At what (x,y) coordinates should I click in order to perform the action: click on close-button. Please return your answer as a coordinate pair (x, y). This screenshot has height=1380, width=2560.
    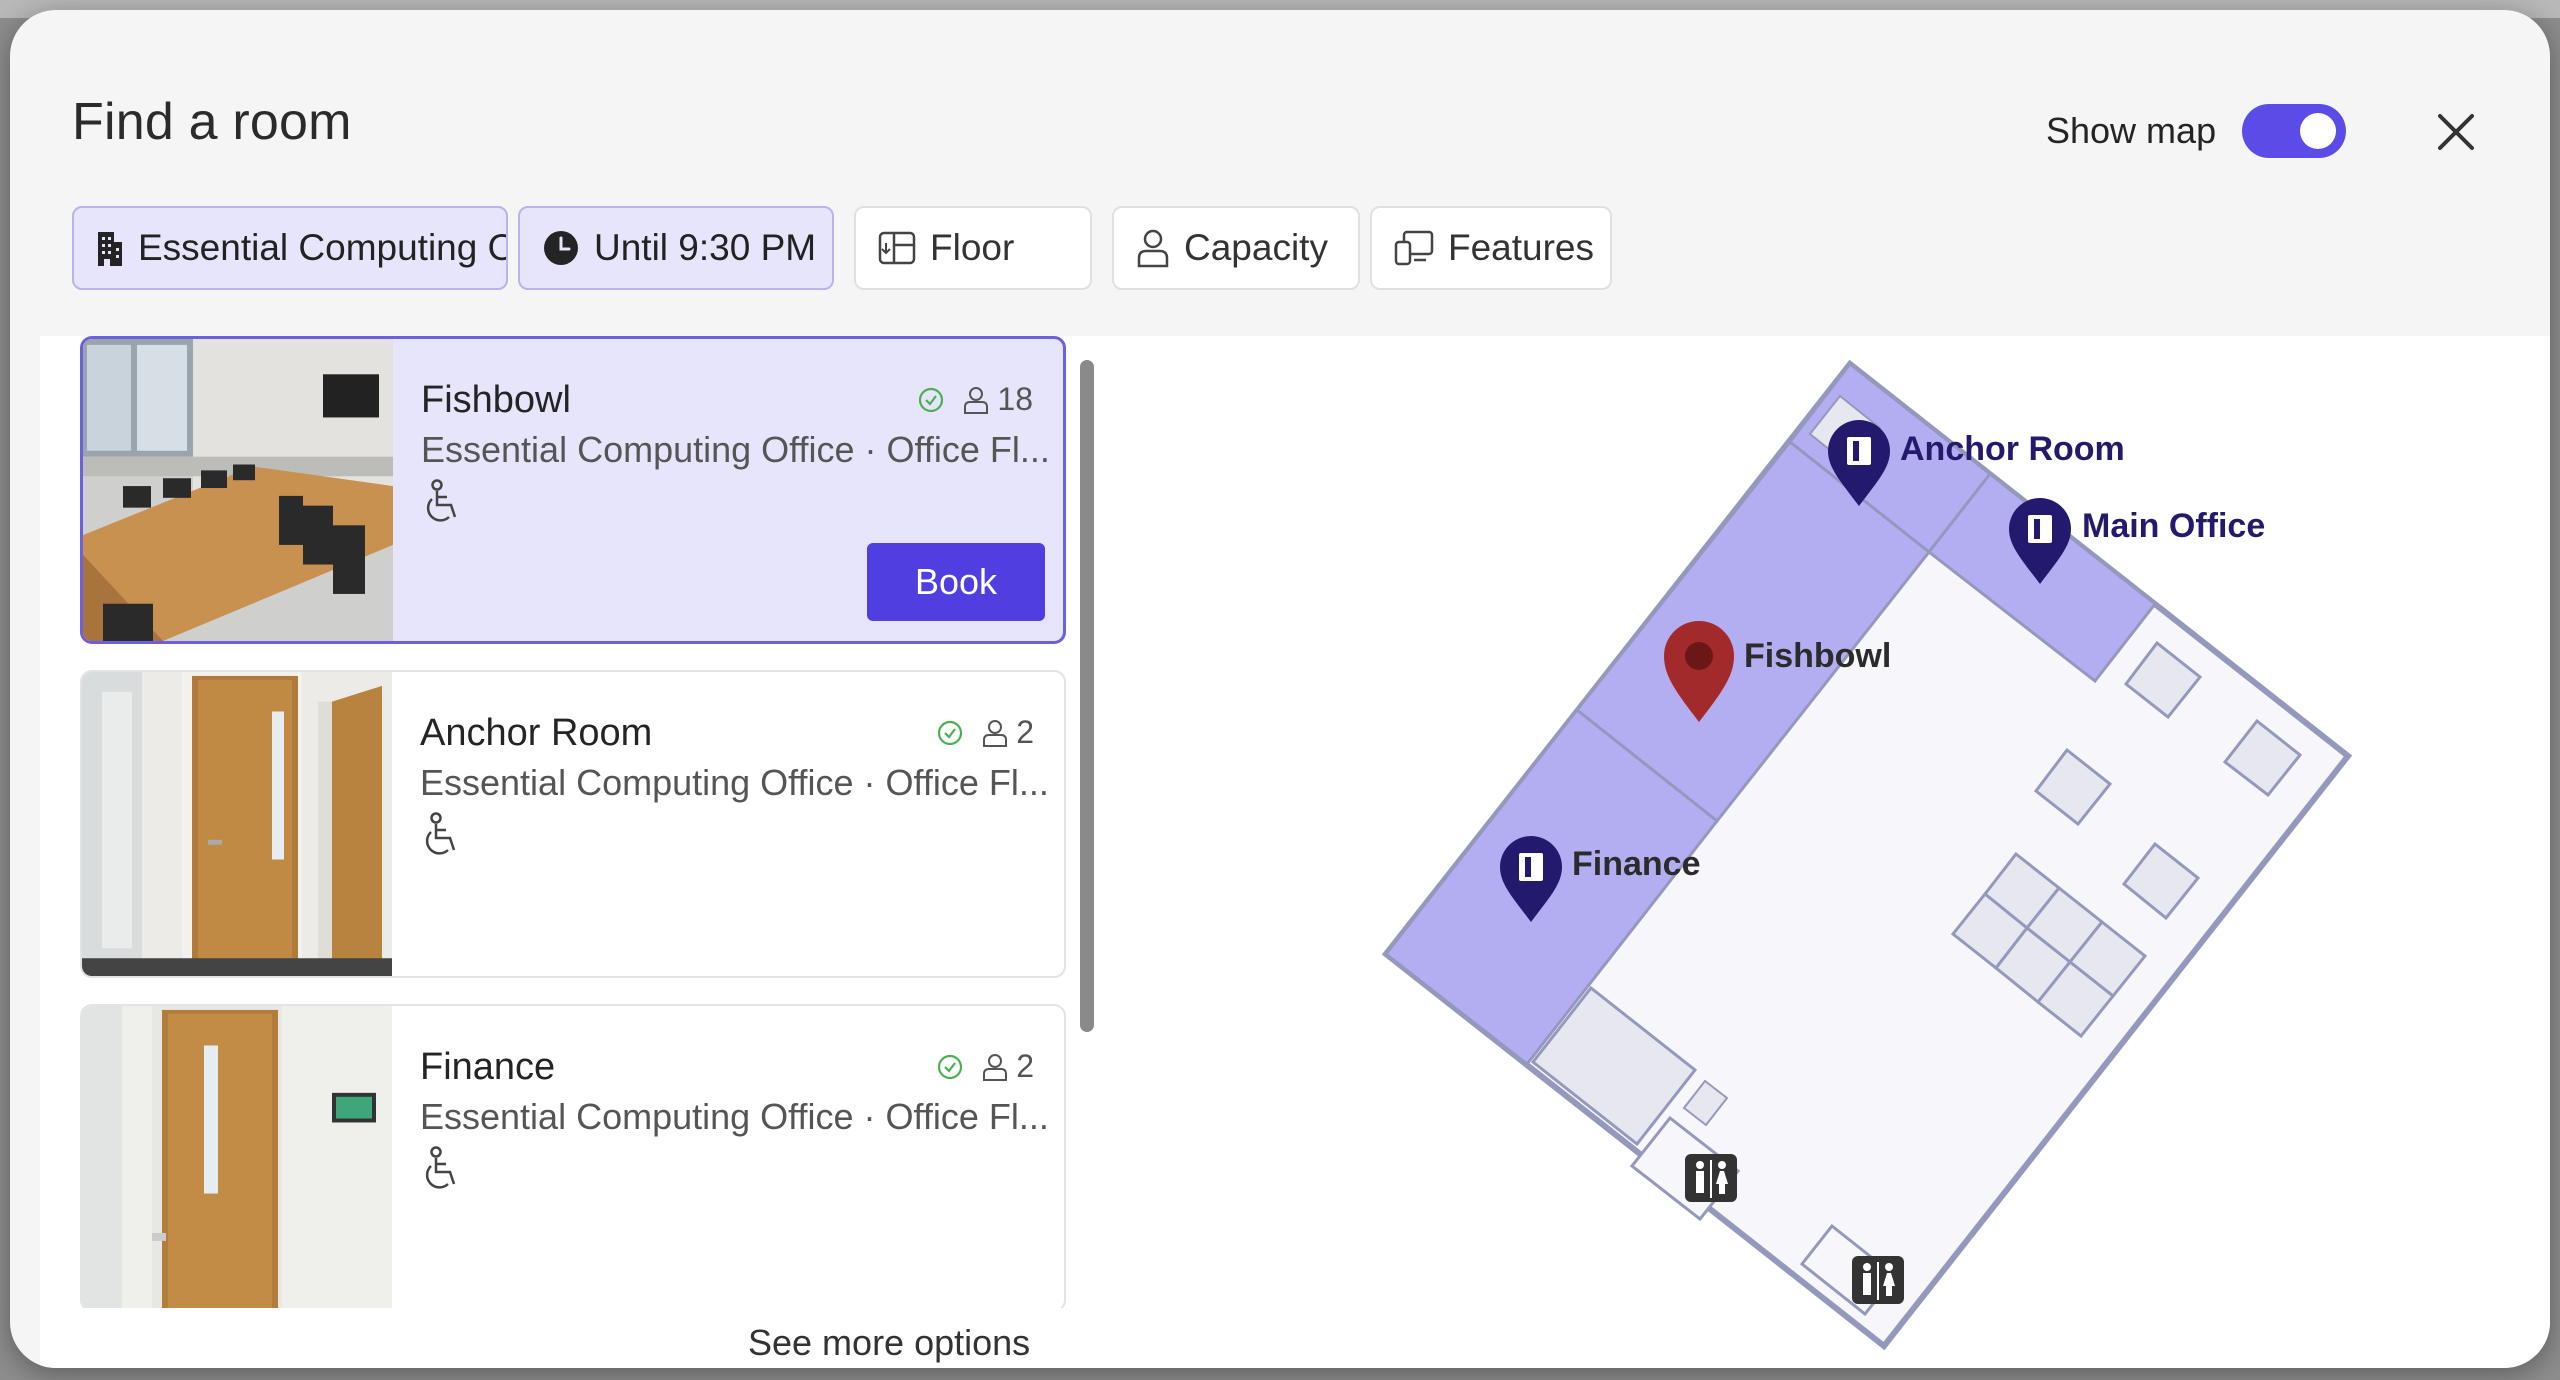
    Looking at the image, I should click on (2456, 132).